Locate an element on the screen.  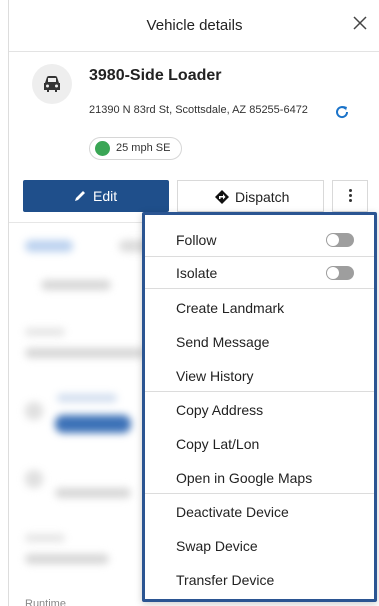
menu-item-create-landmark: Create Landmark is located at coordinates (259, 308).